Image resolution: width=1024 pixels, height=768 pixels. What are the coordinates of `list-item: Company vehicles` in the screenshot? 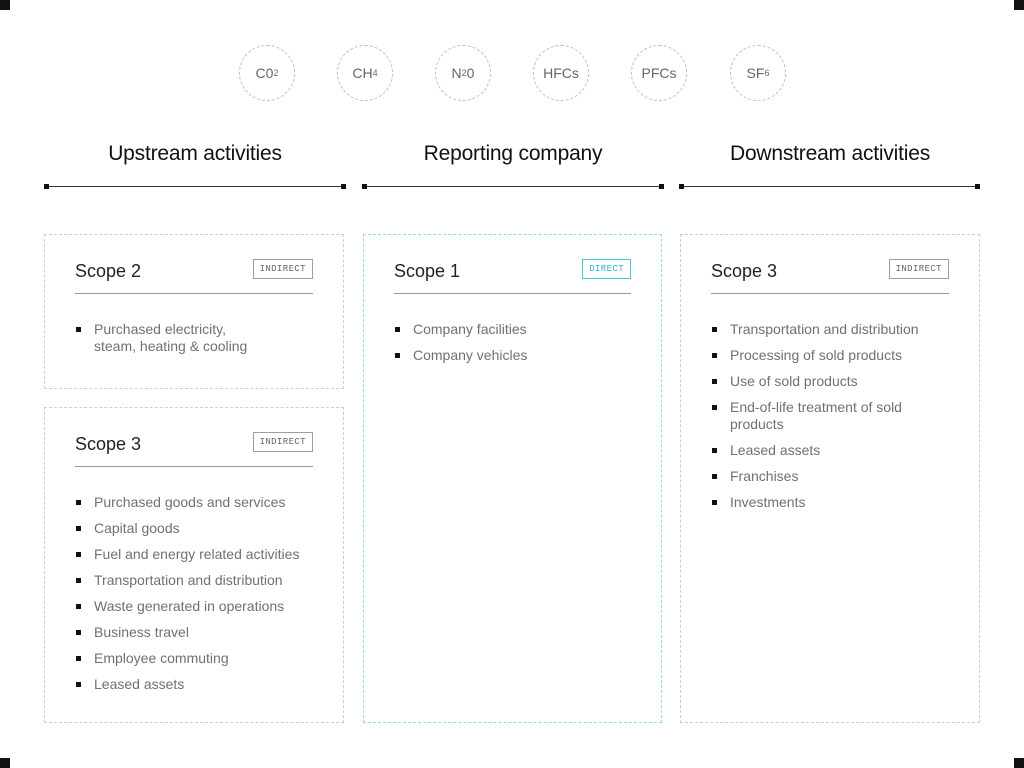 It's located at (517, 355).